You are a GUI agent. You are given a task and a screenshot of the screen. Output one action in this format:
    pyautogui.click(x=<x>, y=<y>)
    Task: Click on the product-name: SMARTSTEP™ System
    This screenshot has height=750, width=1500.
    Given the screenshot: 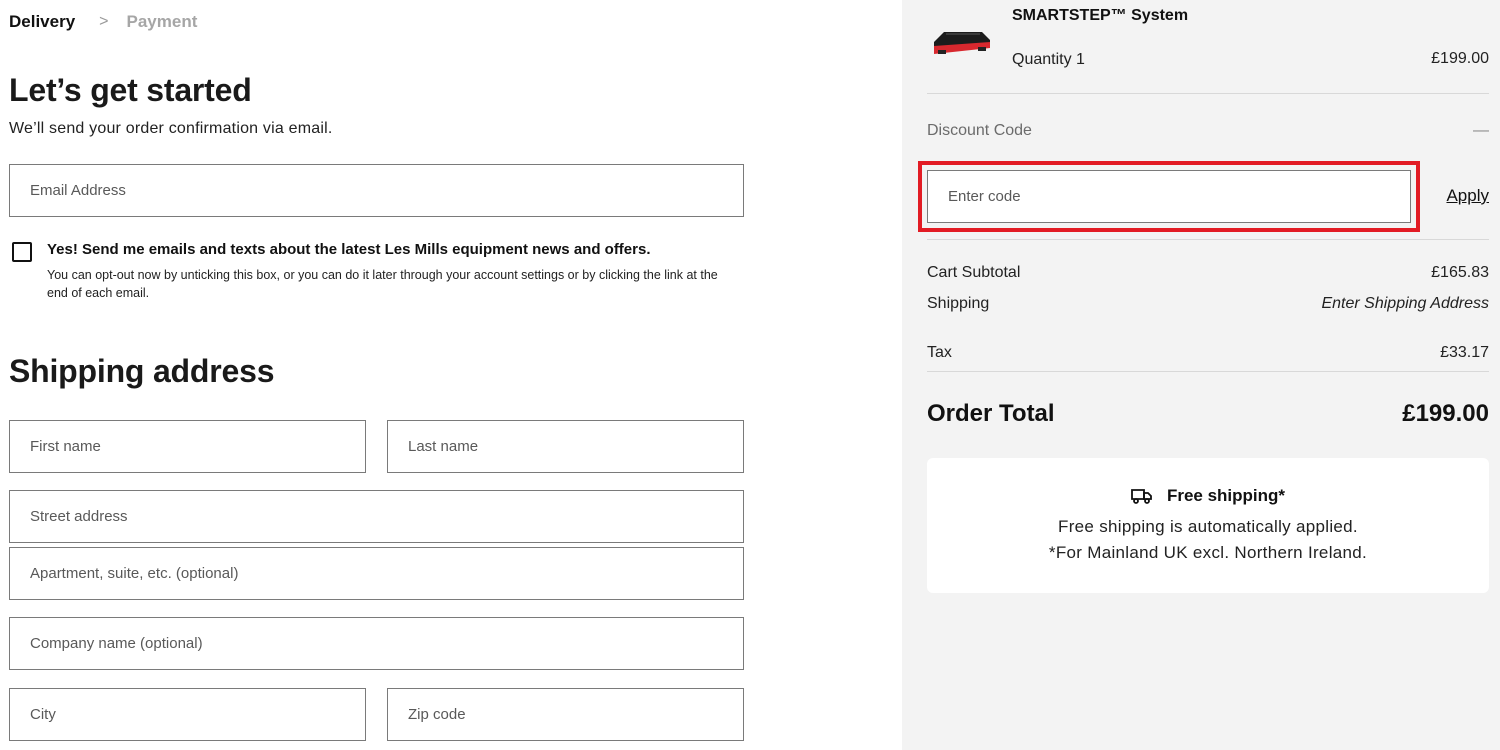 What is the action you would take?
    pyautogui.click(x=1100, y=15)
    